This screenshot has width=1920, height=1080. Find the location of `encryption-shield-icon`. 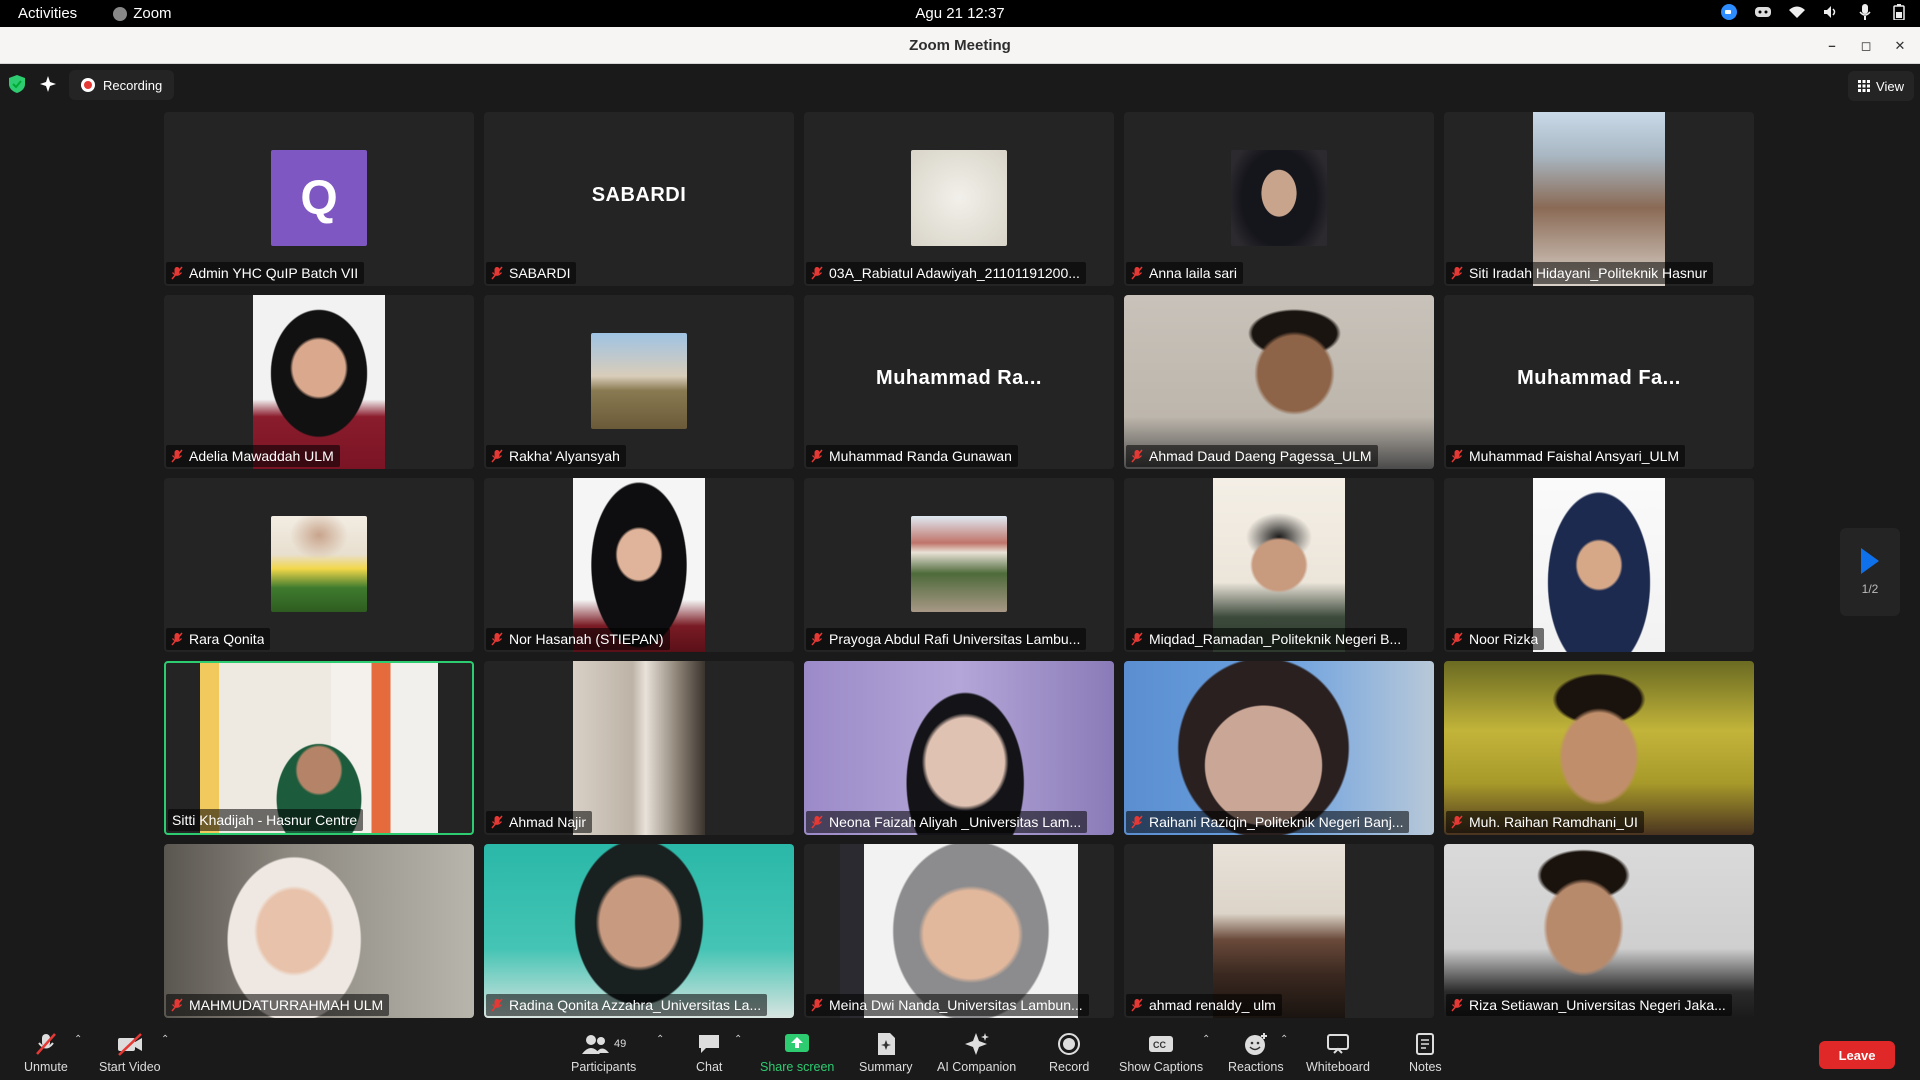

encryption-shield-icon is located at coordinates (17, 84).